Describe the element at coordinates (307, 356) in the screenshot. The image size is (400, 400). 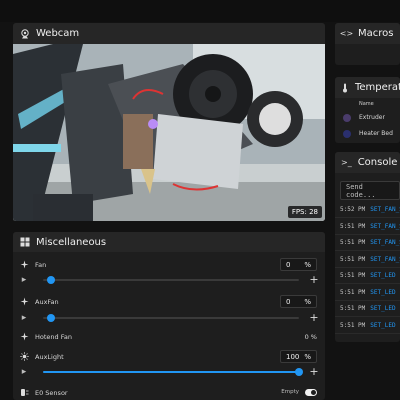
I see `auxlight-unit: %` at that location.